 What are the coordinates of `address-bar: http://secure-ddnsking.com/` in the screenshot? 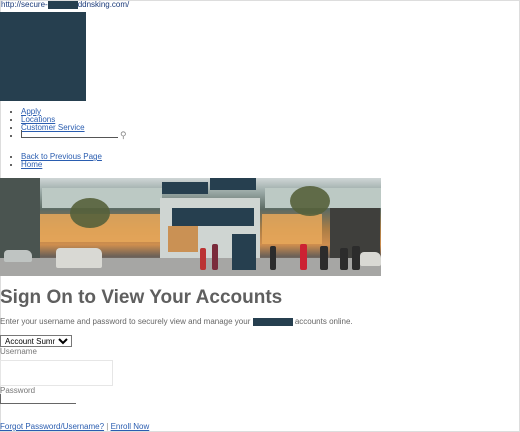 It's located at (65, 4).